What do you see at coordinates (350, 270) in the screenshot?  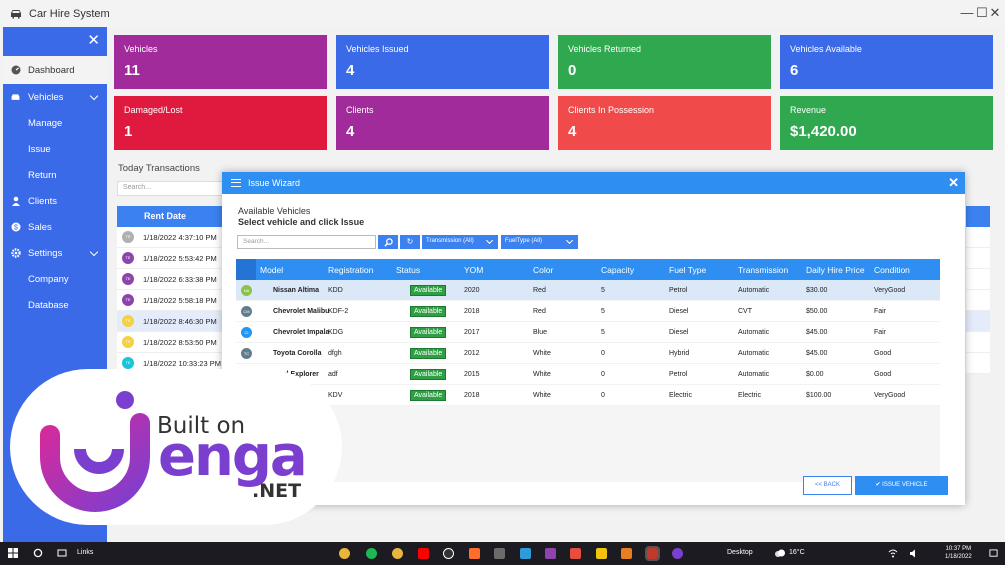 I see `column-header-registration: Registration` at bounding box center [350, 270].